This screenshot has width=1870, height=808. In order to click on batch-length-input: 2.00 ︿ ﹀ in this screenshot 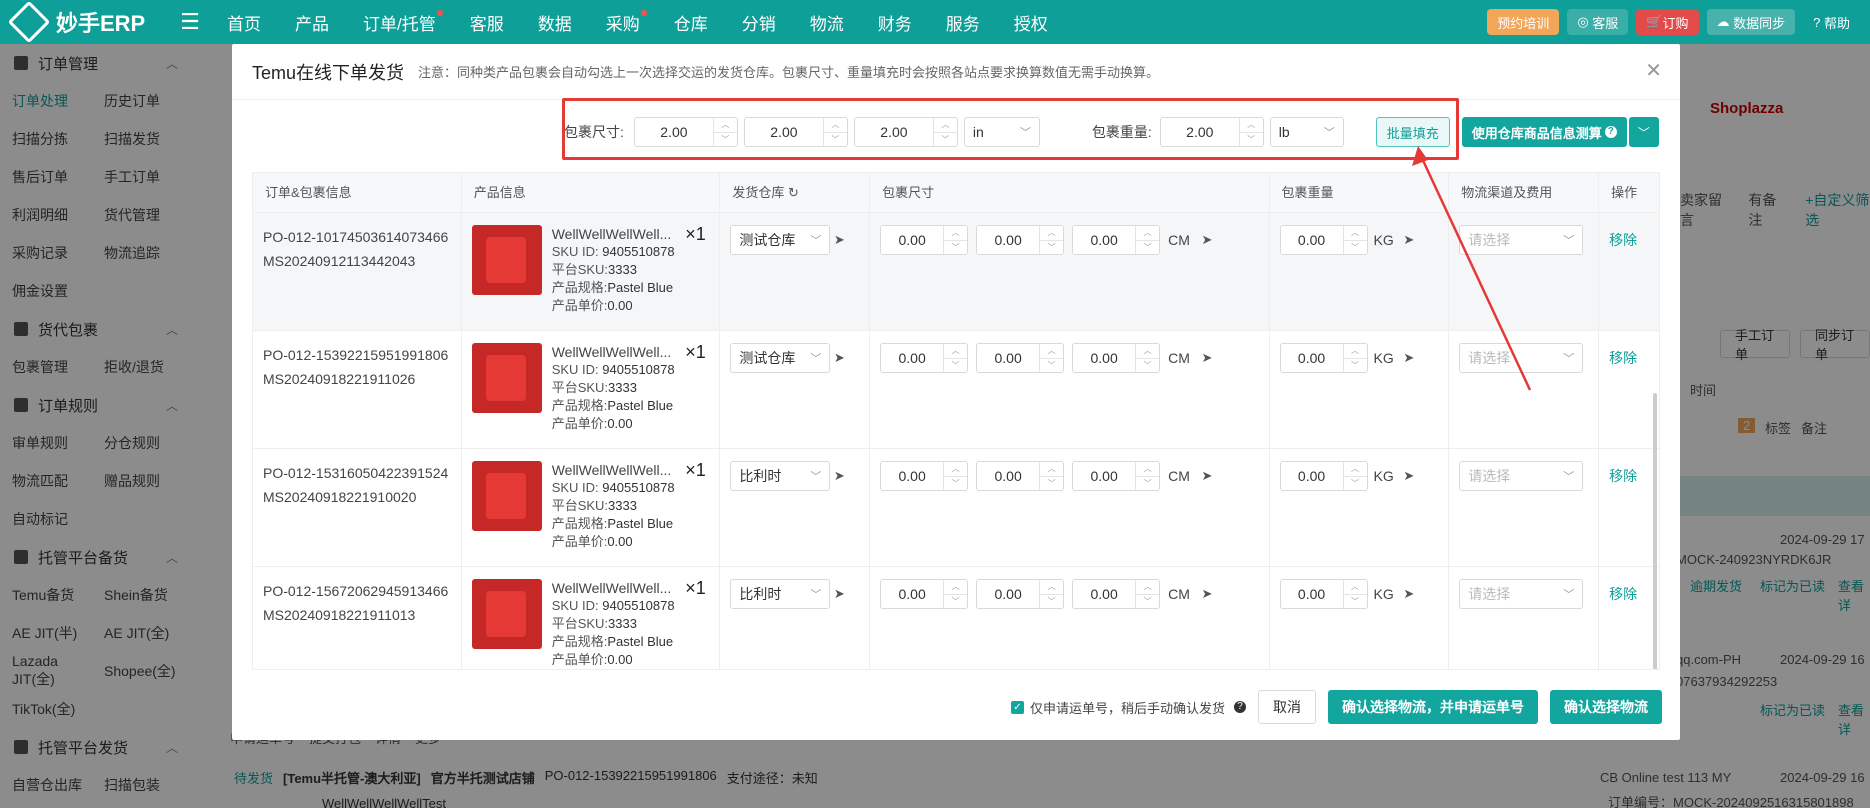, I will do `click(685, 132)`.